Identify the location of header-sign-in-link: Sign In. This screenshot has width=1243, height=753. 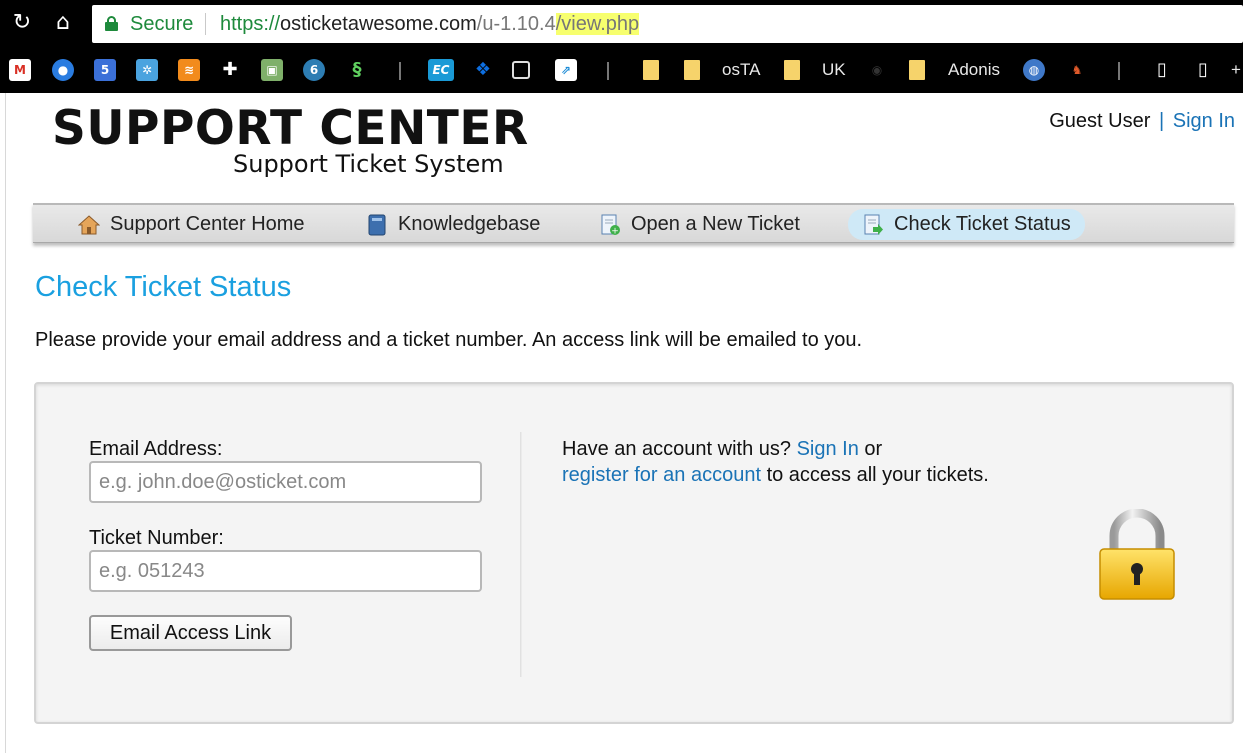
(1204, 121).